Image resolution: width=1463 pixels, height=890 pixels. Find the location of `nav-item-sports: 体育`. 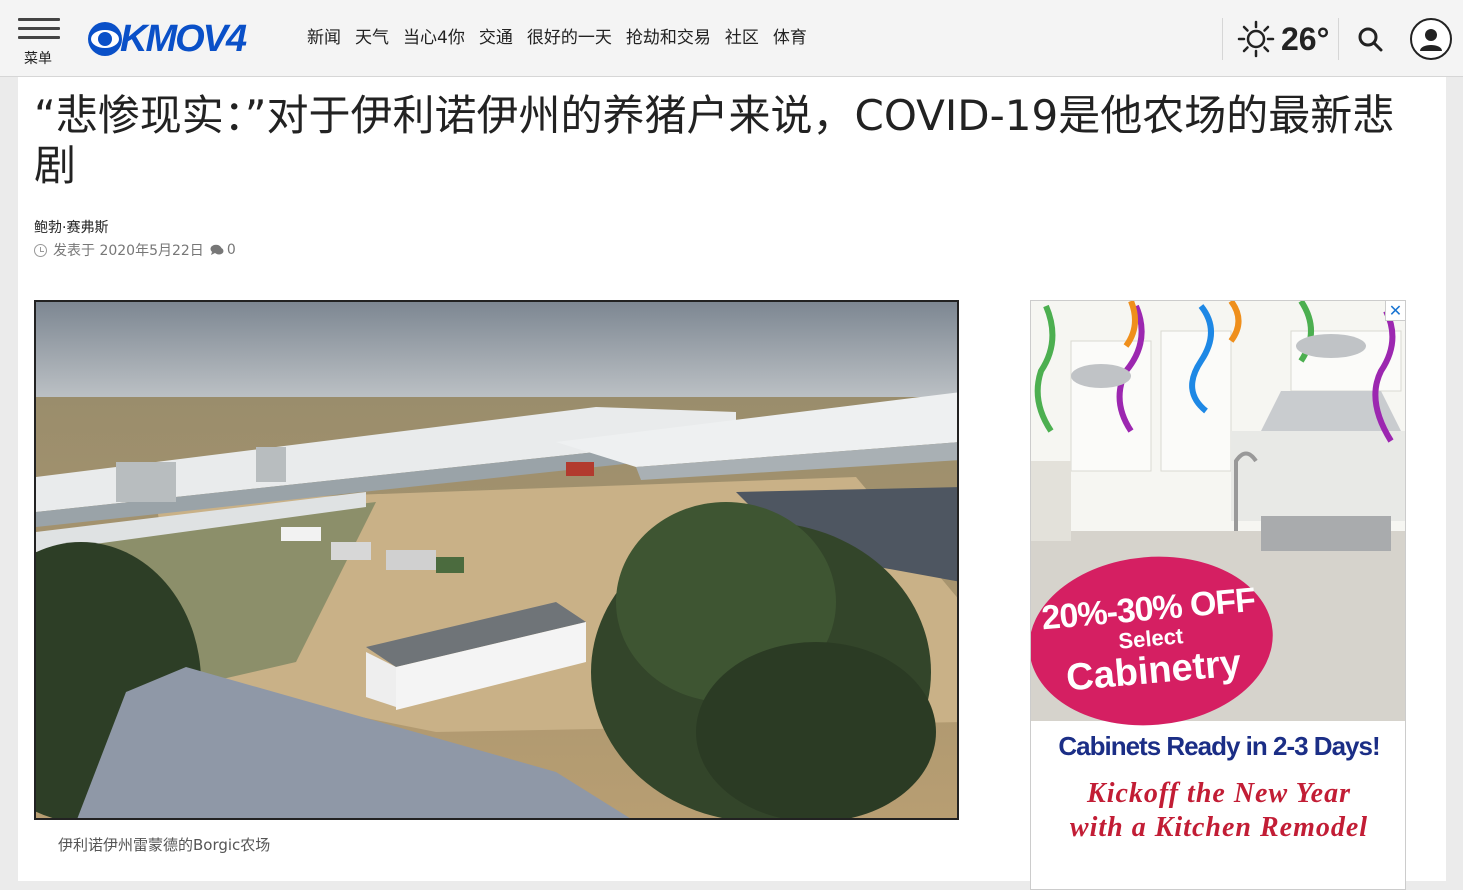

nav-item-sports: 体育 is located at coordinates (790, 38).